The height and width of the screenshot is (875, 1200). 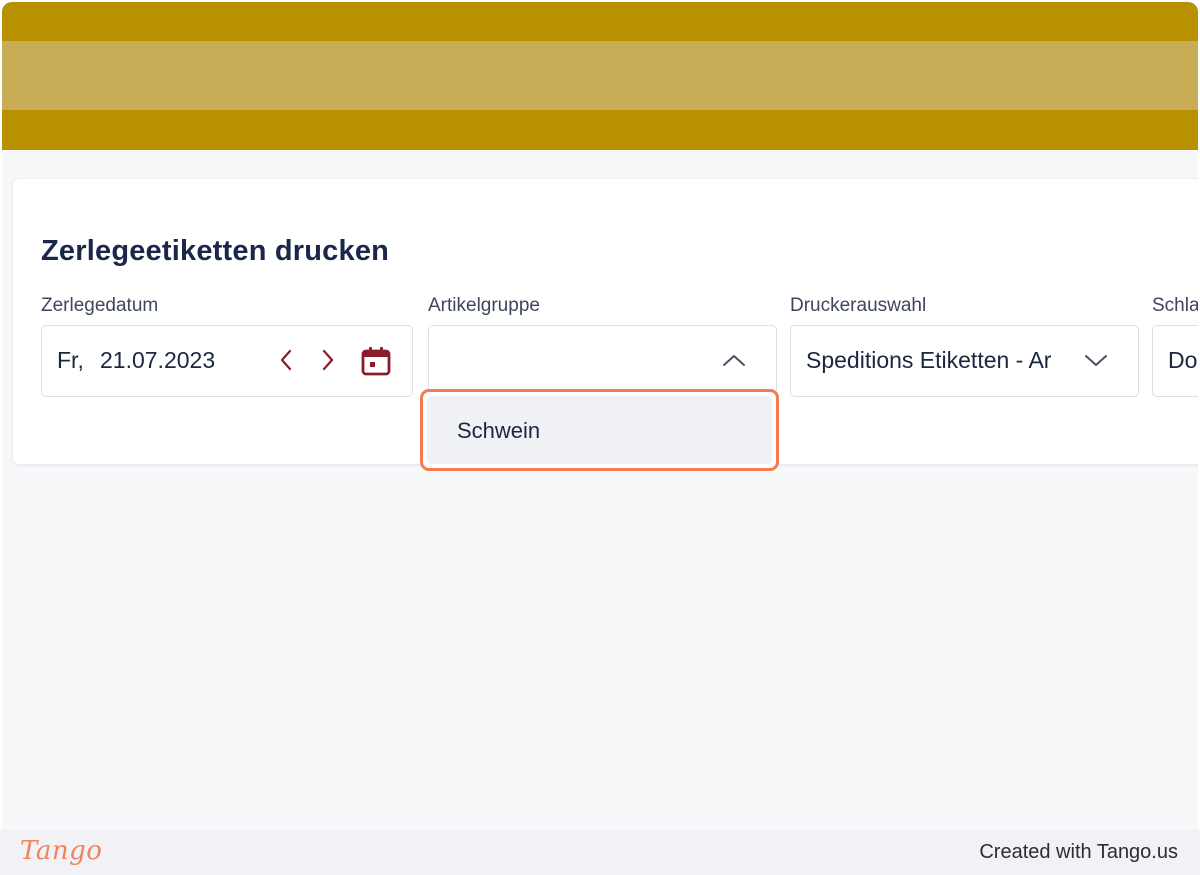 What do you see at coordinates (734, 360) in the screenshot?
I see `chevron-up-icon` at bounding box center [734, 360].